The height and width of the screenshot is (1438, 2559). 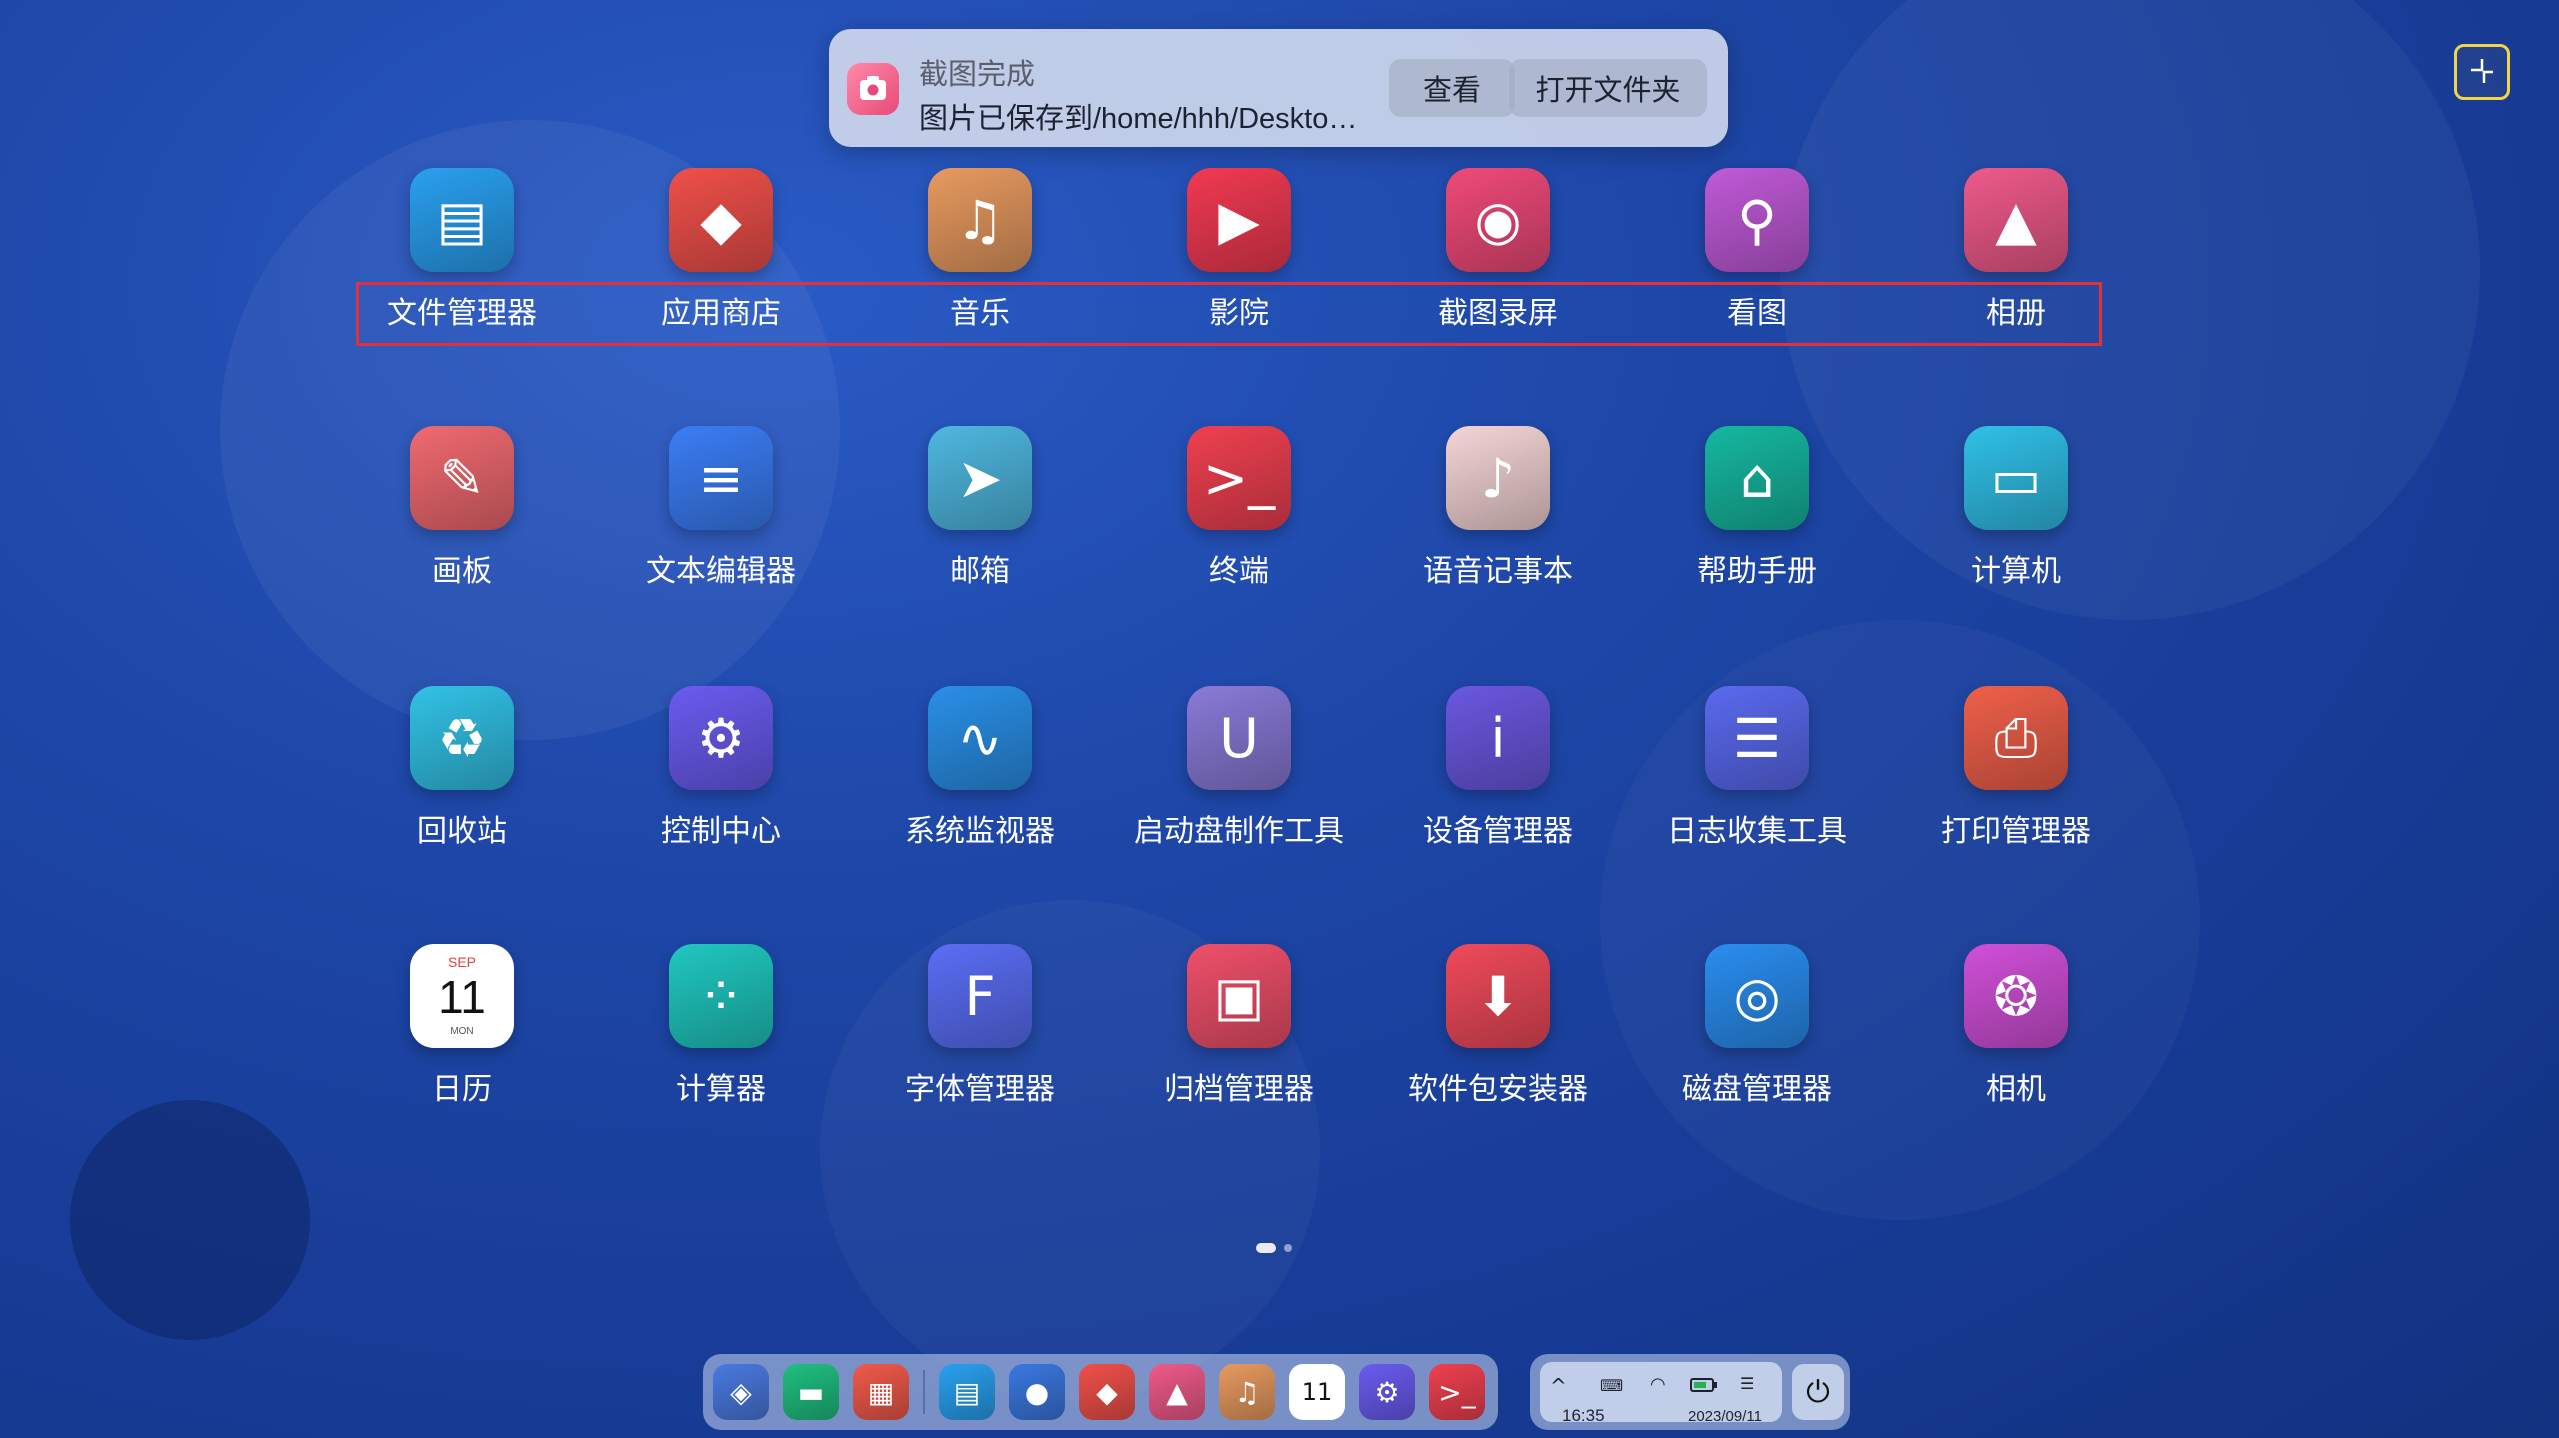 What do you see at coordinates (1725, 1416) in the screenshot?
I see `clock-date: 2023/09/11` at bounding box center [1725, 1416].